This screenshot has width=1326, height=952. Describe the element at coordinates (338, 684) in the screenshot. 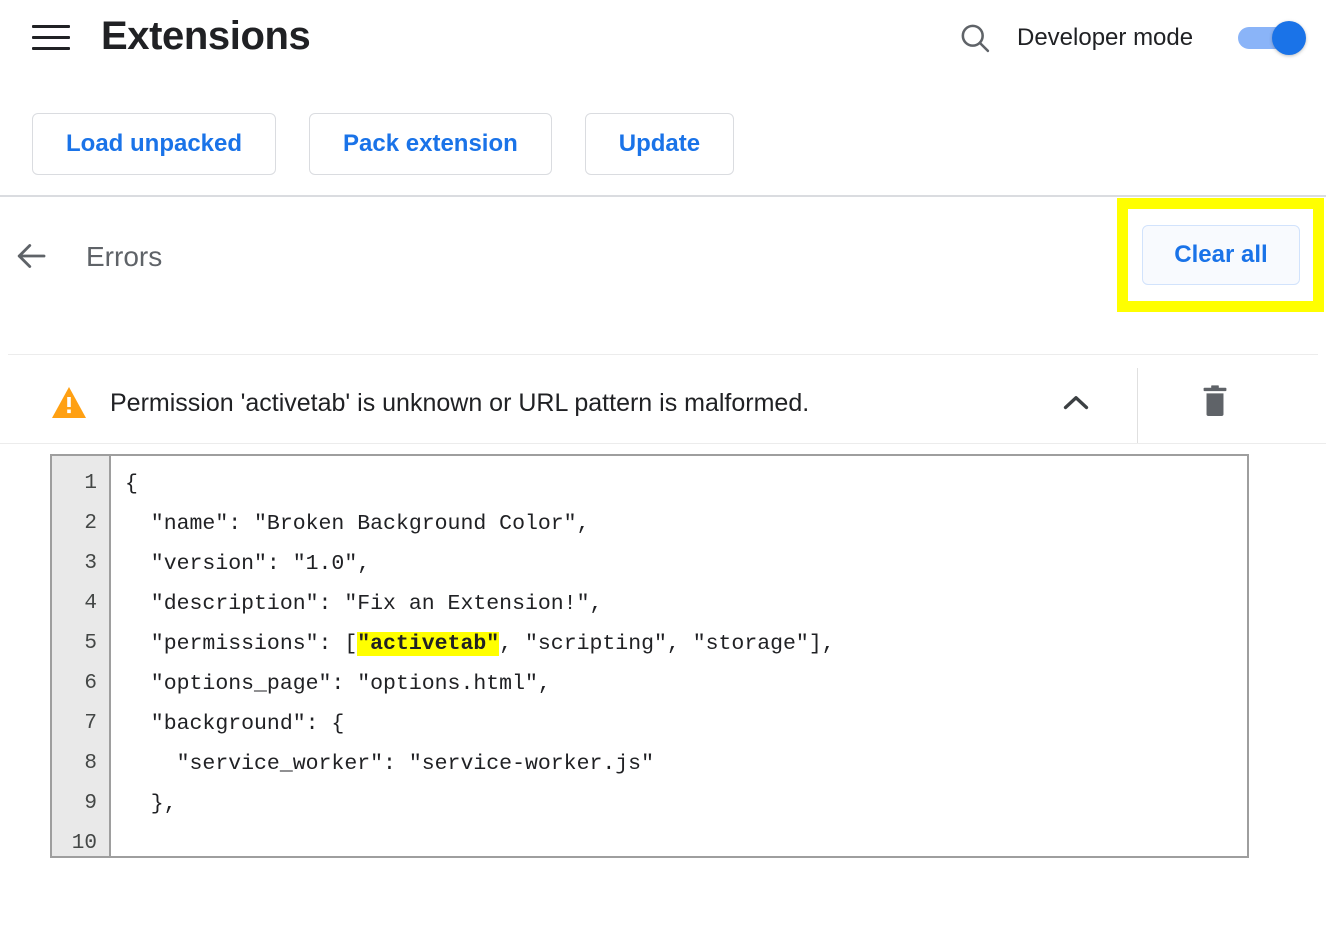

I see `code-line: "options_page": "options.html",` at that location.